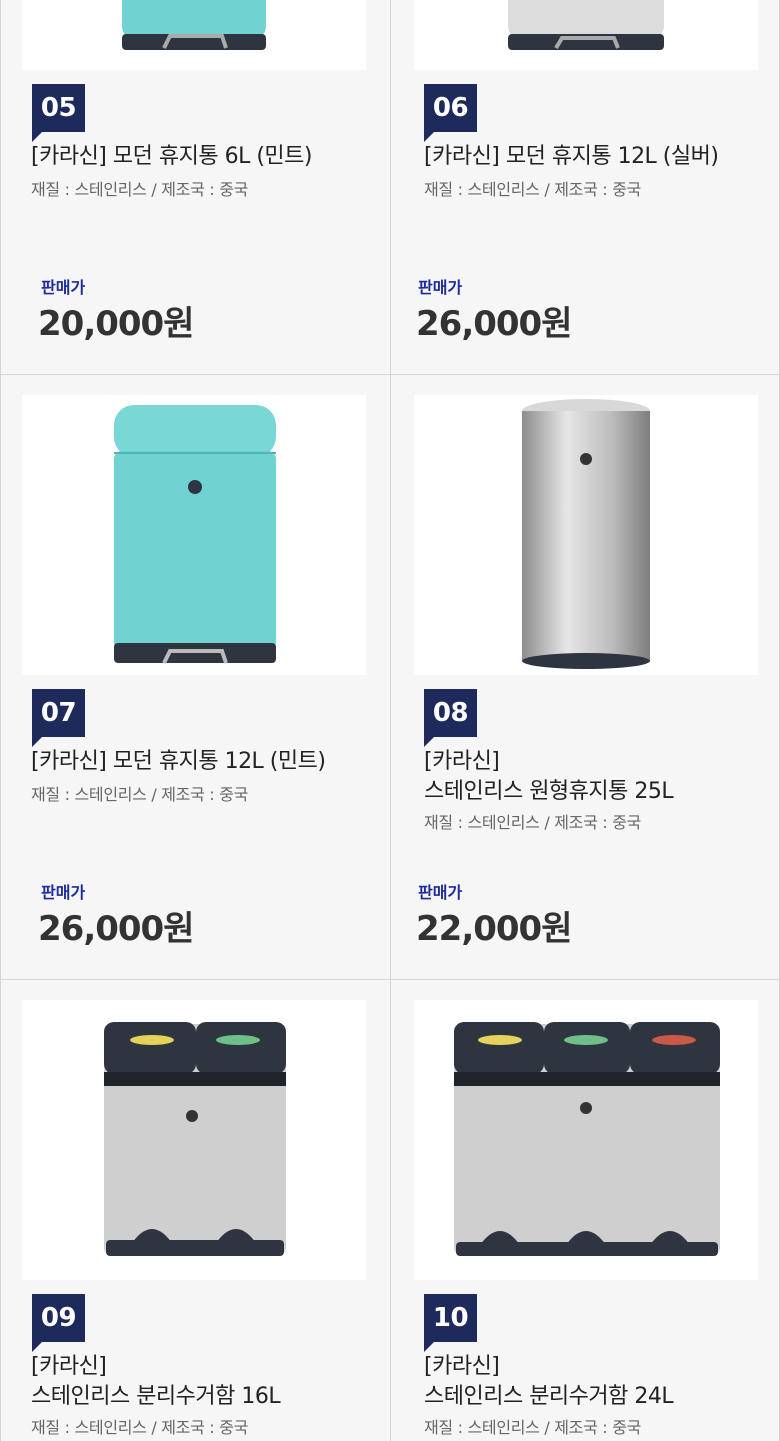 The height and width of the screenshot is (1441, 780). Describe the element at coordinates (203, 157) in the screenshot. I see `product-title: [카라신] 모던 휴지통 6L (민트)` at that location.